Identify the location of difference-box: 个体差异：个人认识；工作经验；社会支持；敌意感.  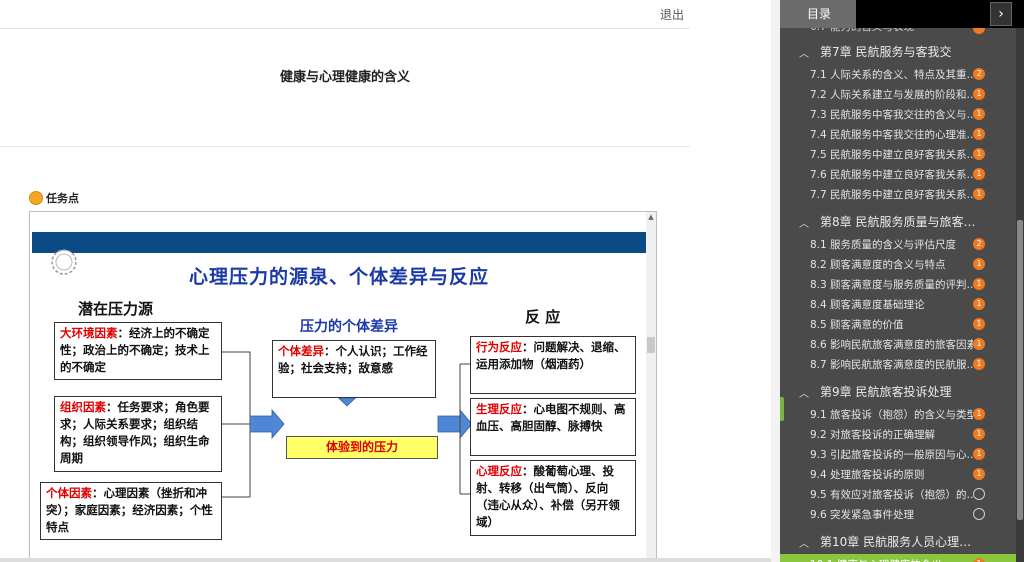
(354, 369).